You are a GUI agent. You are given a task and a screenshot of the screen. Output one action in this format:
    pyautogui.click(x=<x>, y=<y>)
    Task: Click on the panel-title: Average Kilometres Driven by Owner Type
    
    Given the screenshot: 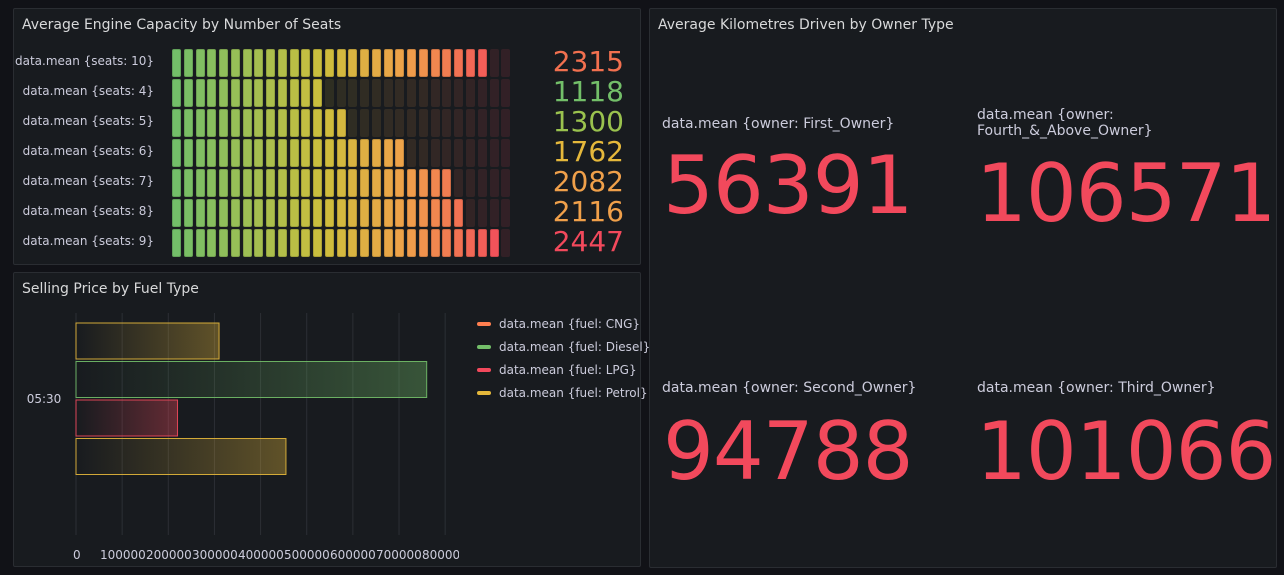 What is the action you would take?
    pyautogui.click(x=806, y=25)
    